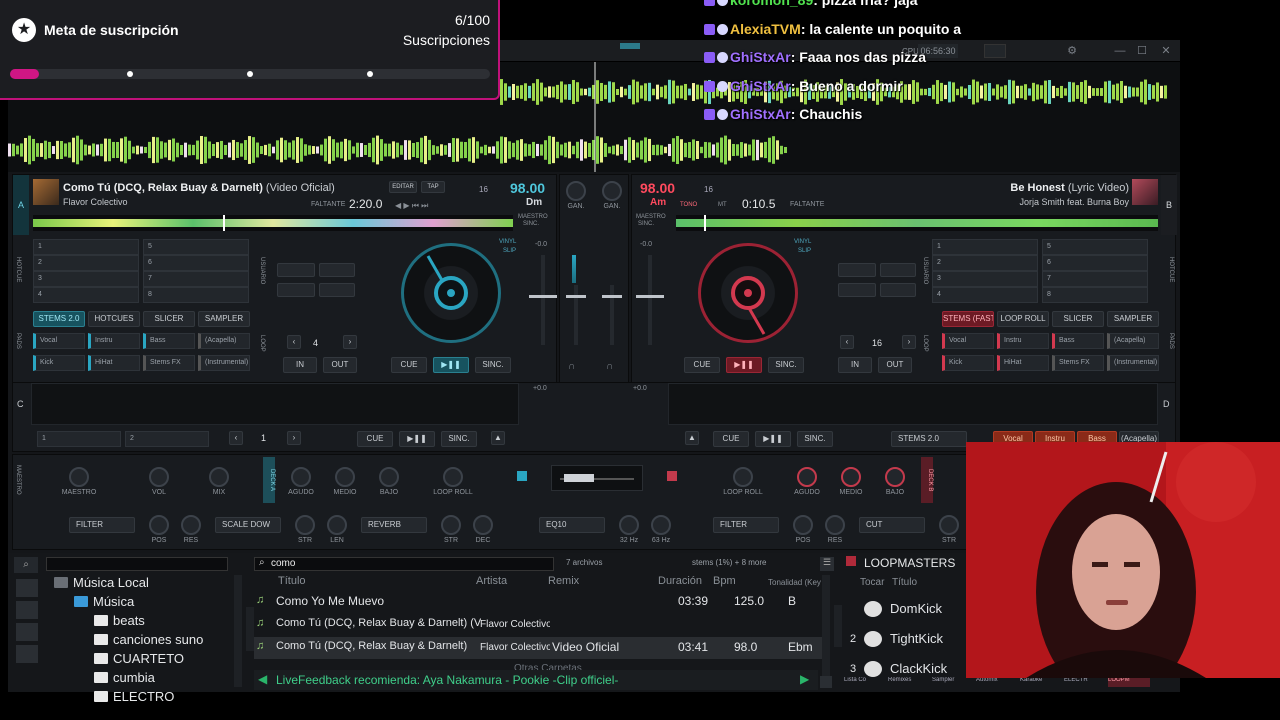  I want to click on tree-item: CUARTETO, so click(139, 658).